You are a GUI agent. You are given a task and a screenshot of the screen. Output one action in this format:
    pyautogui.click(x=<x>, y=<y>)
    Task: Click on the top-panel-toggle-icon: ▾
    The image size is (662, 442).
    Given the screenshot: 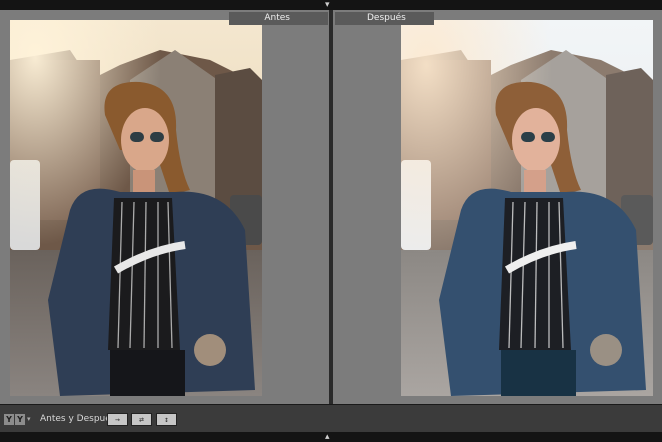 What is the action you would take?
    pyautogui.click(x=327, y=5)
    